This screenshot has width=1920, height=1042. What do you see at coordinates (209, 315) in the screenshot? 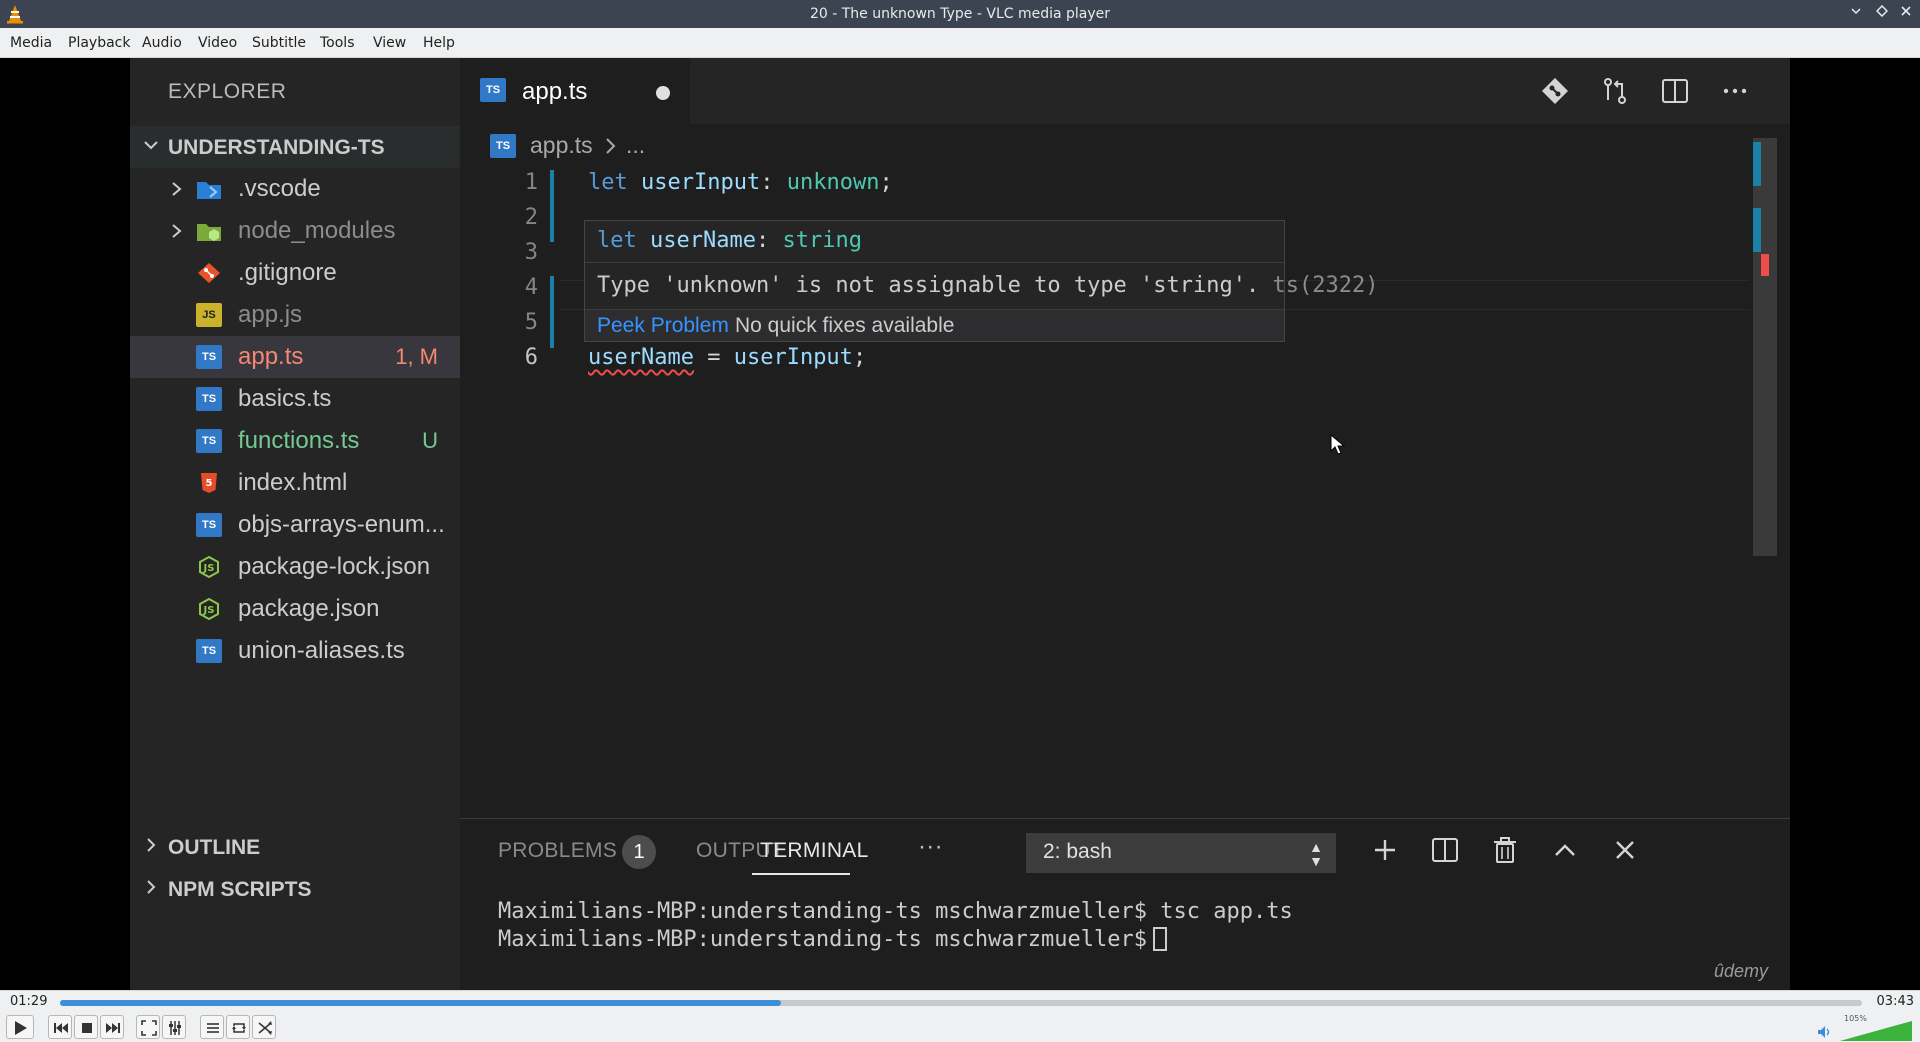
I see `js-file-icon: JS` at bounding box center [209, 315].